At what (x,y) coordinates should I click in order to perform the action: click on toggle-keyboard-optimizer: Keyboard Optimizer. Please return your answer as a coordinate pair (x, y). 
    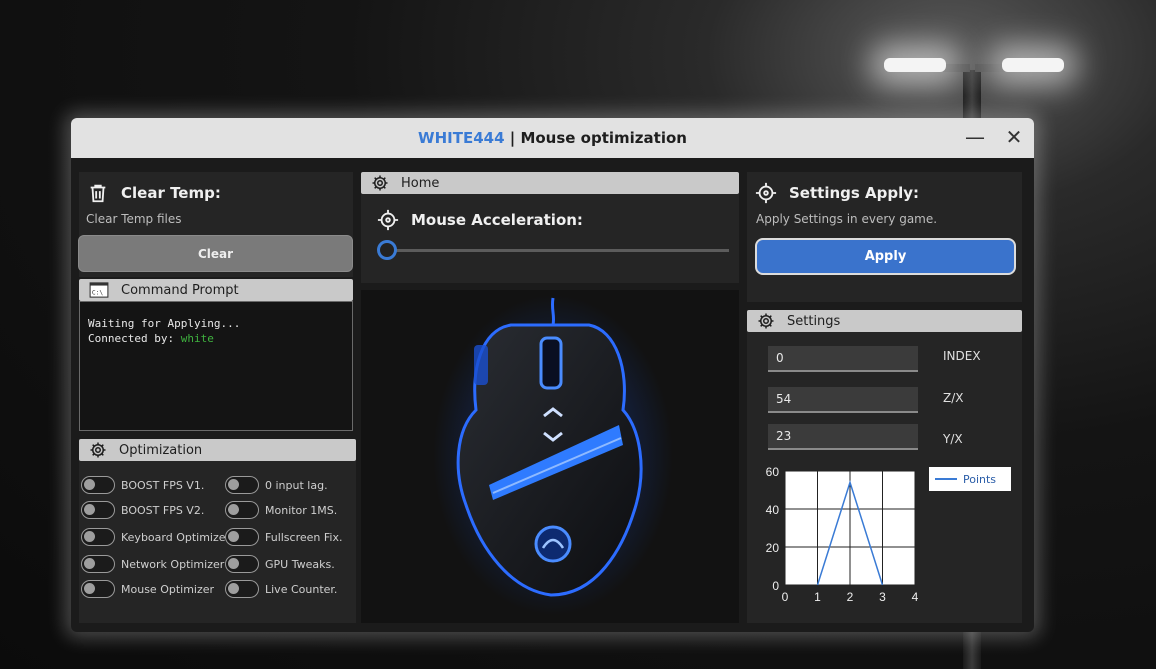
    Looking at the image, I should click on (155, 537).